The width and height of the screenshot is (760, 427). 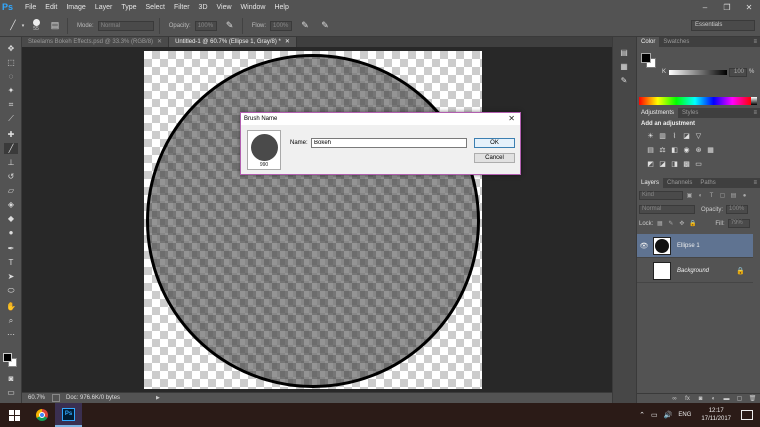 What do you see at coordinates (624, 52) in the screenshot?
I see `history-panel-icon: ▤` at bounding box center [624, 52].